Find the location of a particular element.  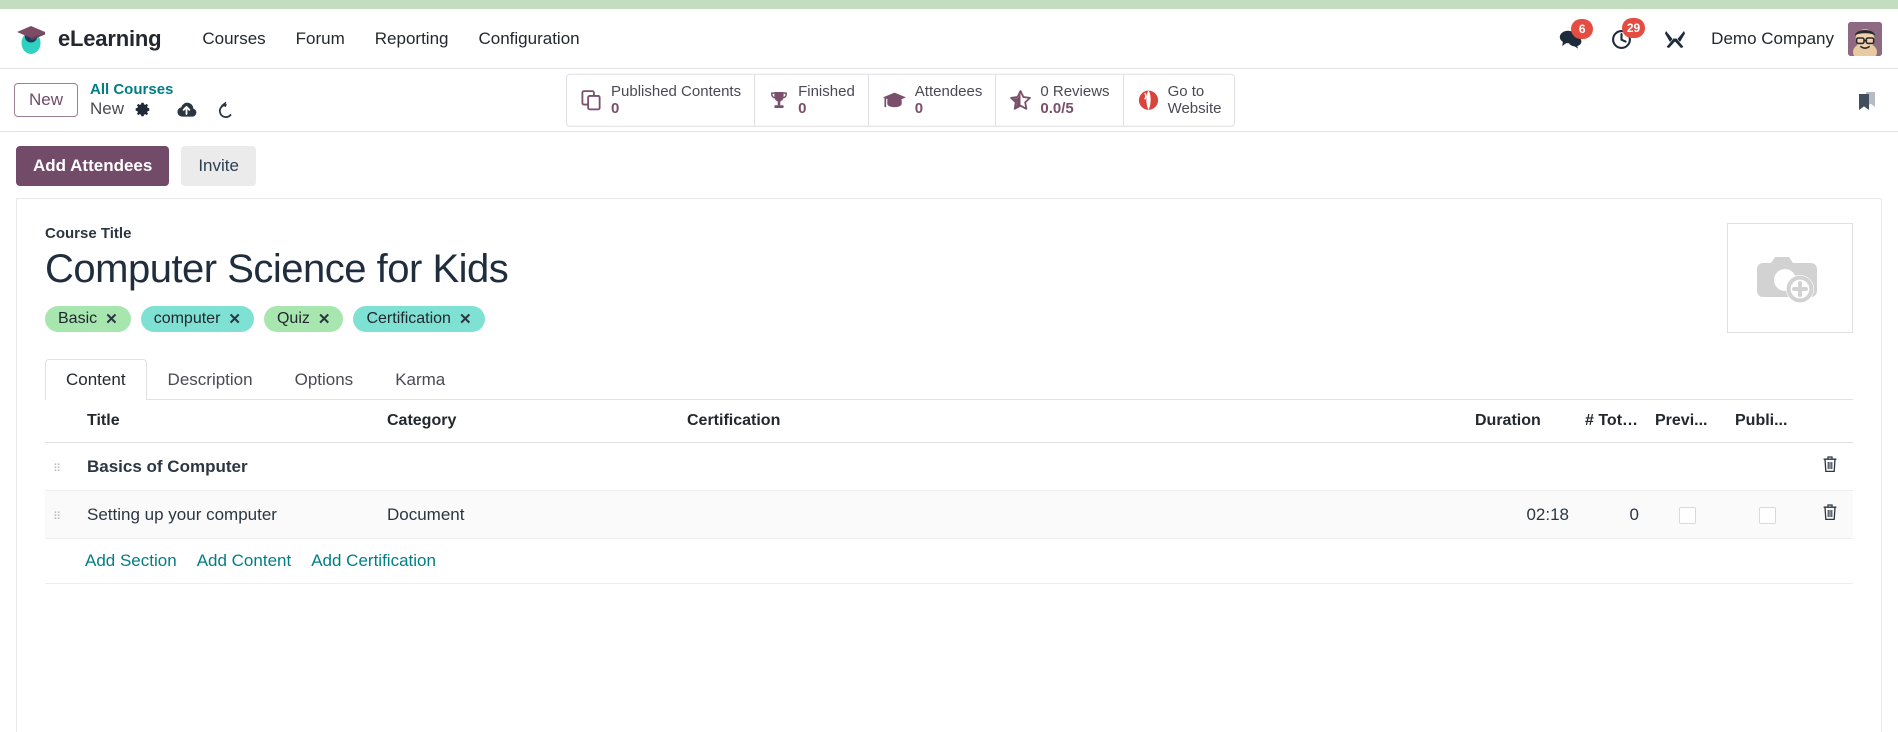

brand-home-link: eLearning is located at coordinates (88, 39).